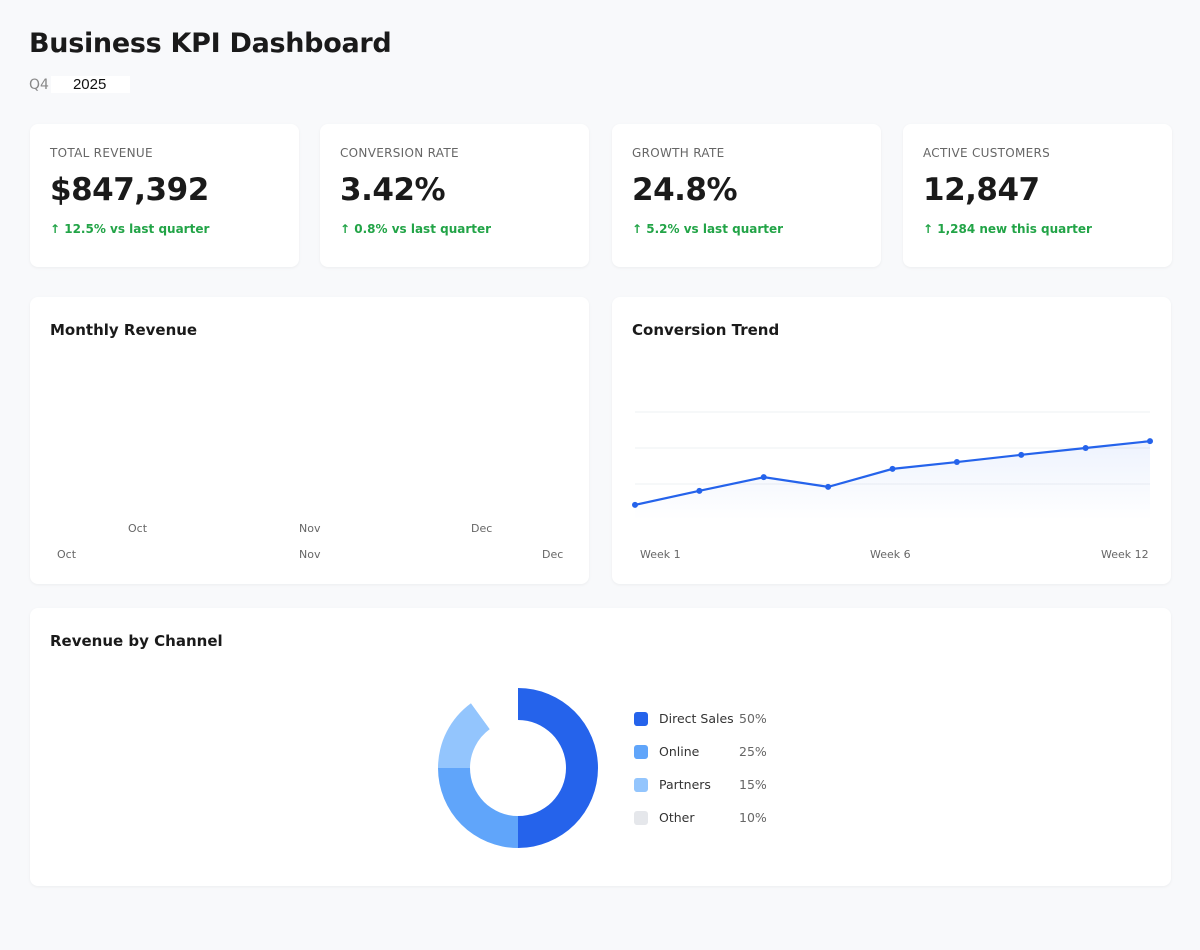 The width and height of the screenshot is (1200, 950). What do you see at coordinates (478, 808) in the screenshot?
I see `donut-slice-online` at bounding box center [478, 808].